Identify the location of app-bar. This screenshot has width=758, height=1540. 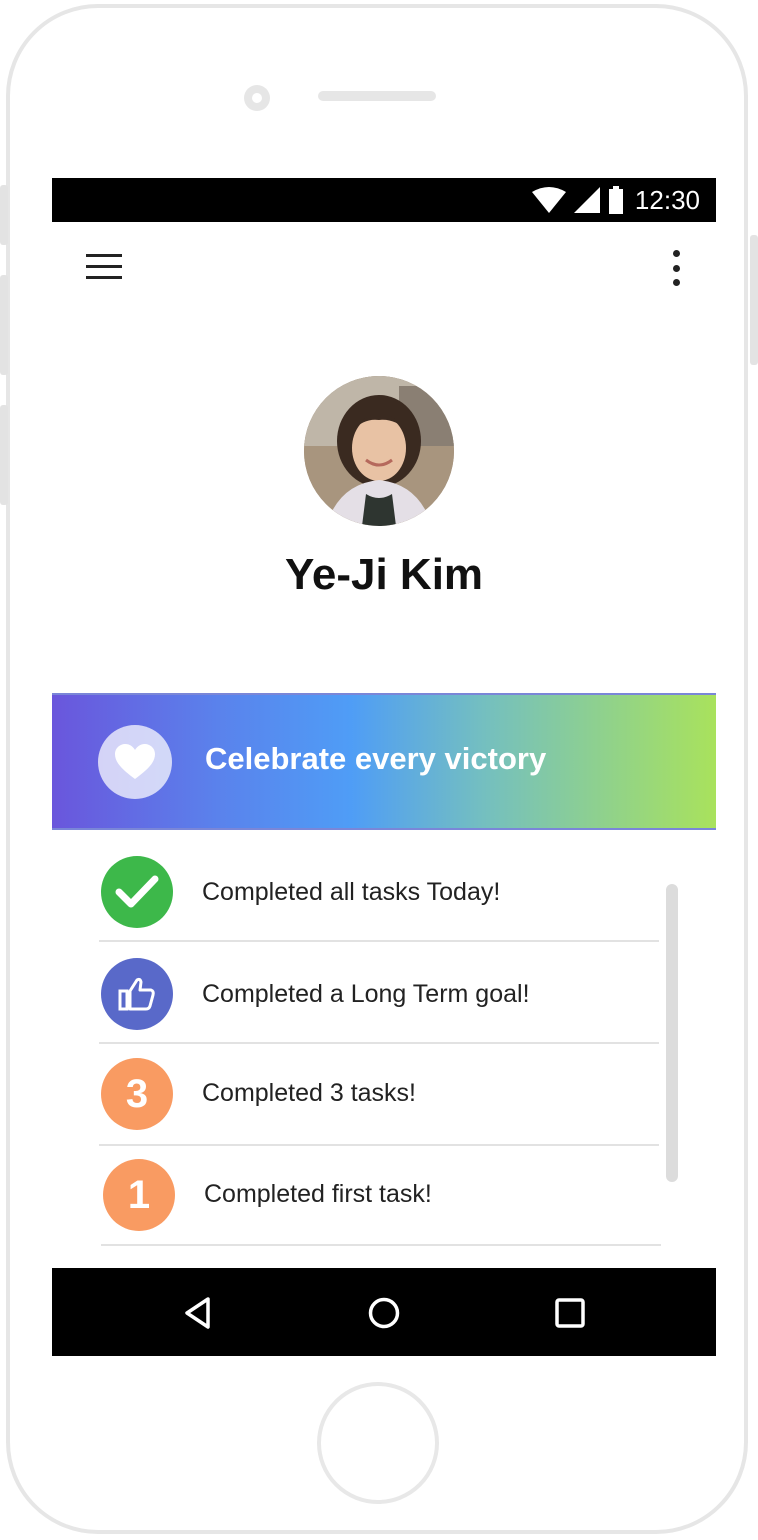
(384, 267).